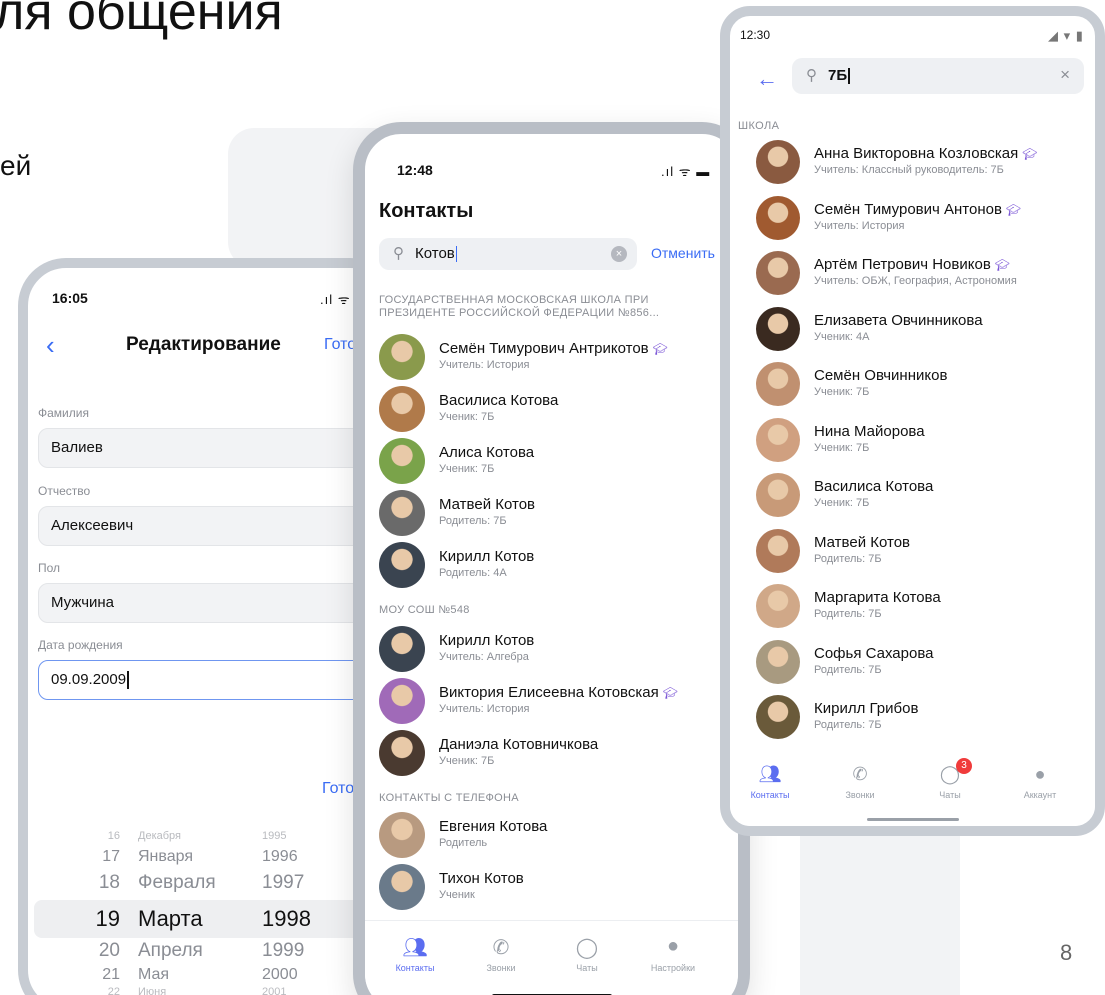 The height and width of the screenshot is (995, 1105). What do you see at coordinates (925, 606) in the screenshot?
I see `contact-row: Маргарита Котова Родитель: 7Б` at bounding box center [925, 606].